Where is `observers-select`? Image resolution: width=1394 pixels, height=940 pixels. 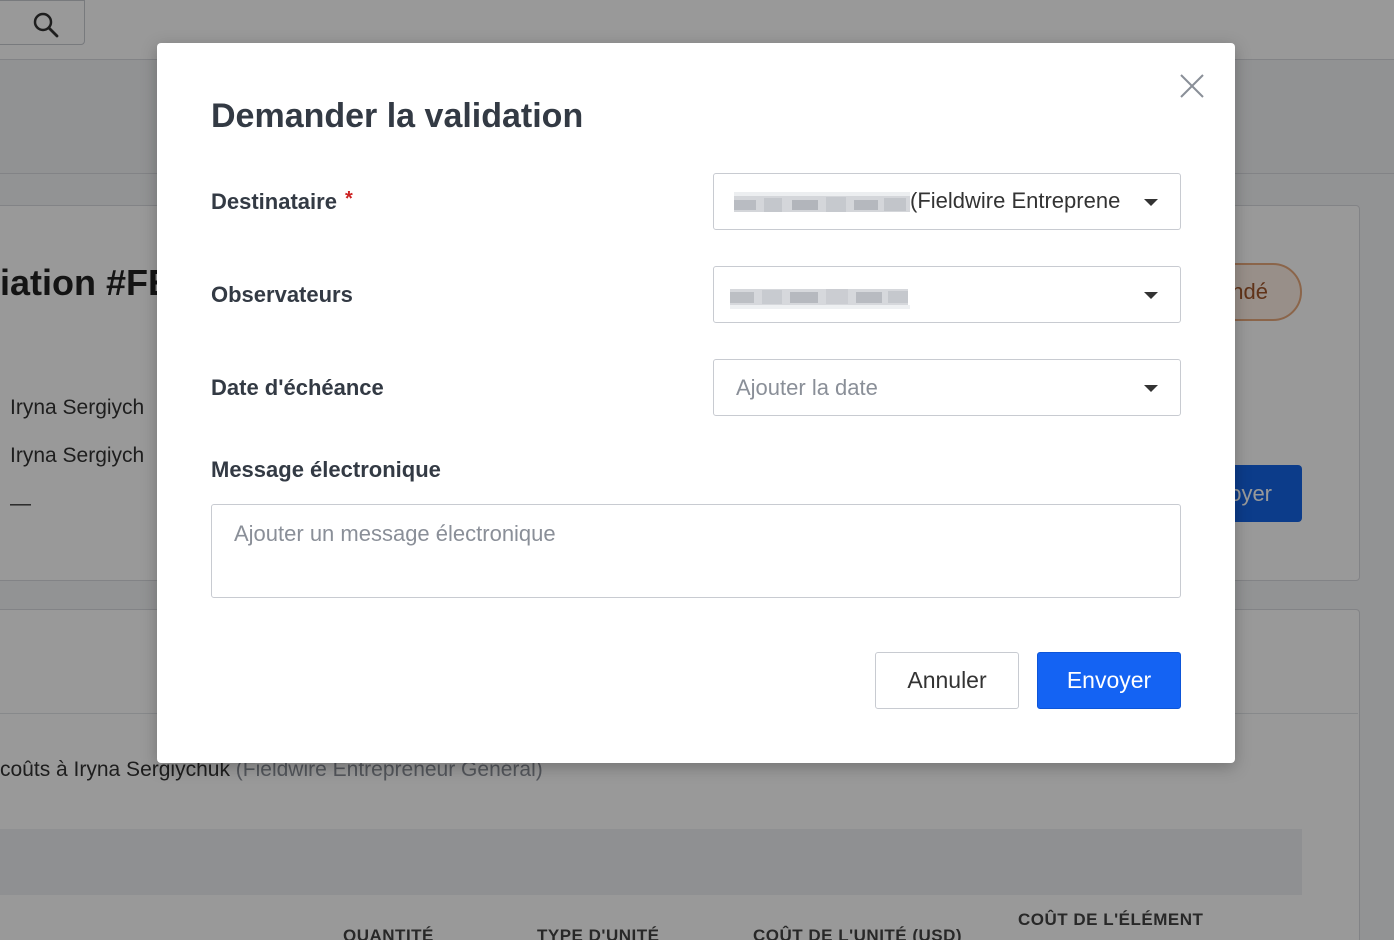 observers-select is located at coordinates (947, 294).